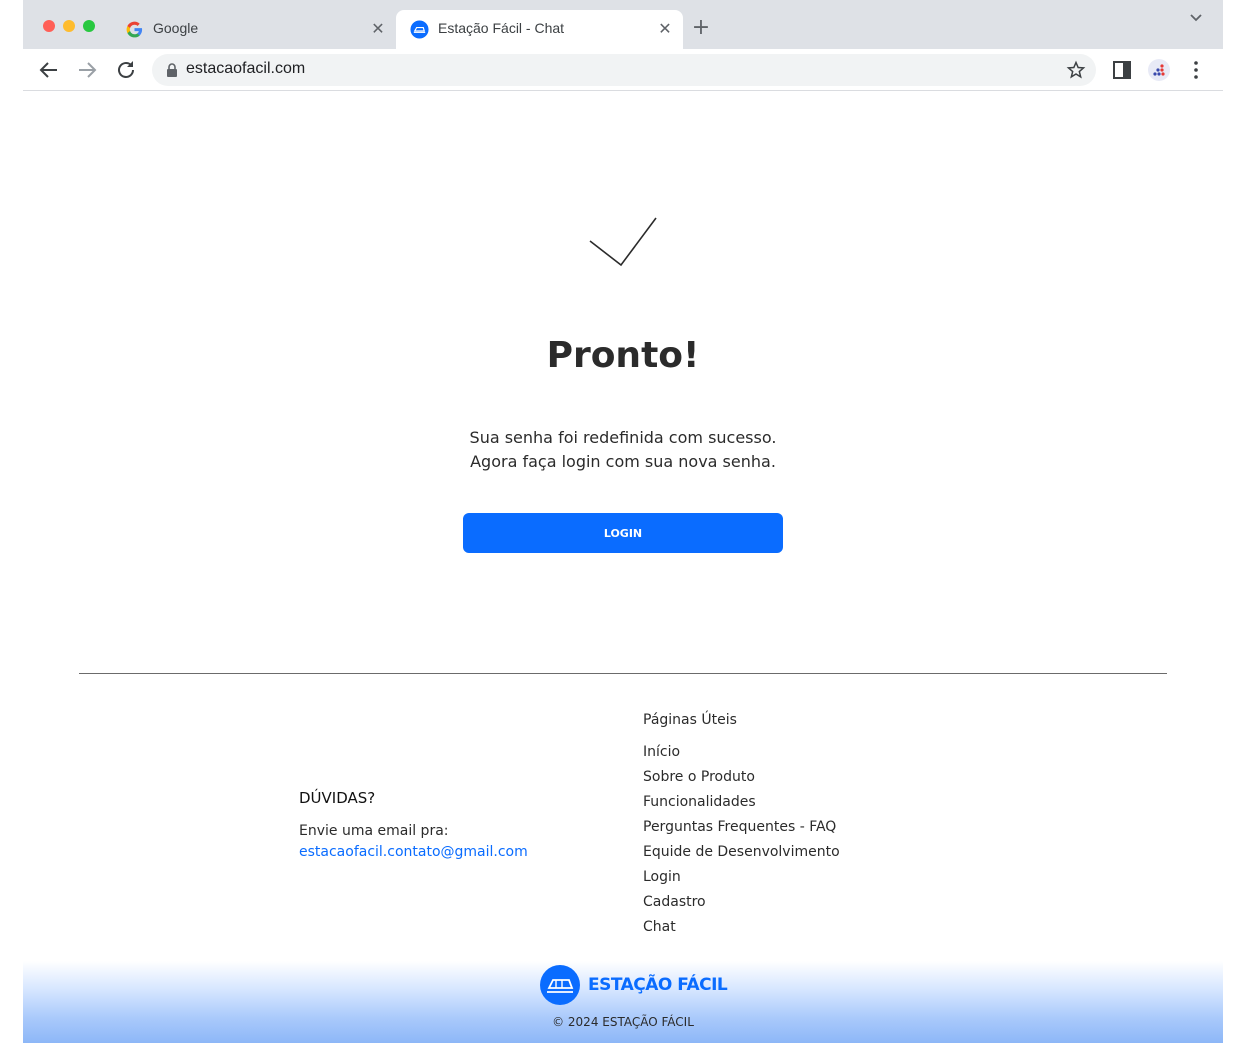  I want to click on tab-google: Google ✕, so click(253, 29).